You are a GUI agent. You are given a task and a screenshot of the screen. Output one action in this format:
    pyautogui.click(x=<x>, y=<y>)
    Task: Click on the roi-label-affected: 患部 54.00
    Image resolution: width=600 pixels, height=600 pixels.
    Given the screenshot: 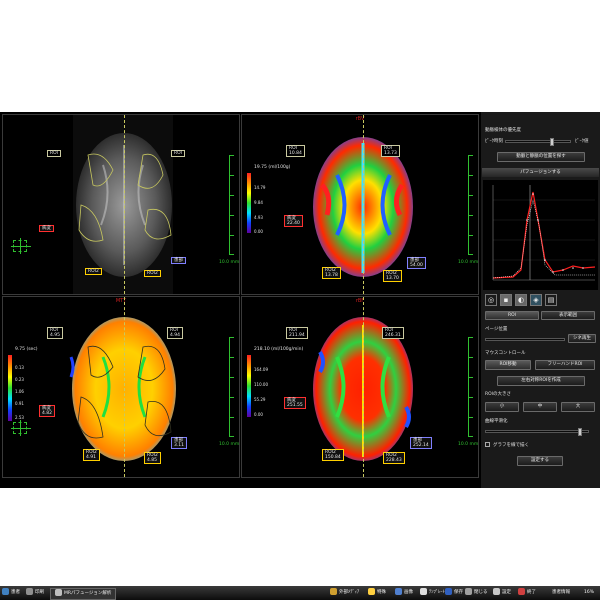 What is the action you would take?
    pyautogui.click(x=416, y=263)
    